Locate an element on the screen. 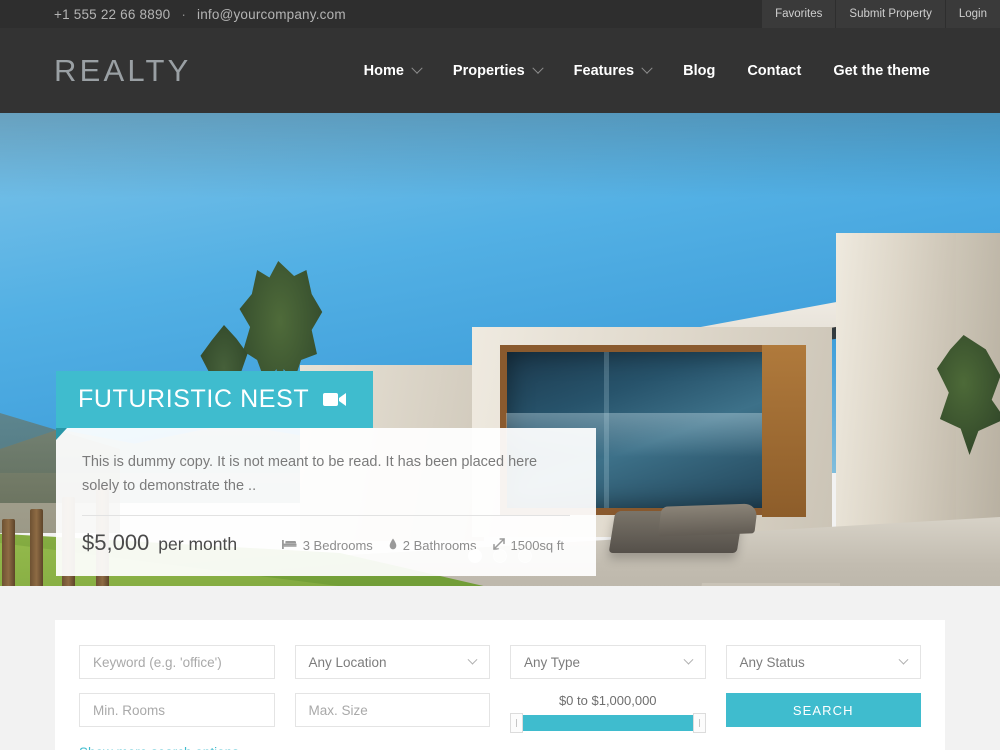 The height and width of the screenshot is (750, 1000). price-range-handle-max is located at coordinates (699, 723).